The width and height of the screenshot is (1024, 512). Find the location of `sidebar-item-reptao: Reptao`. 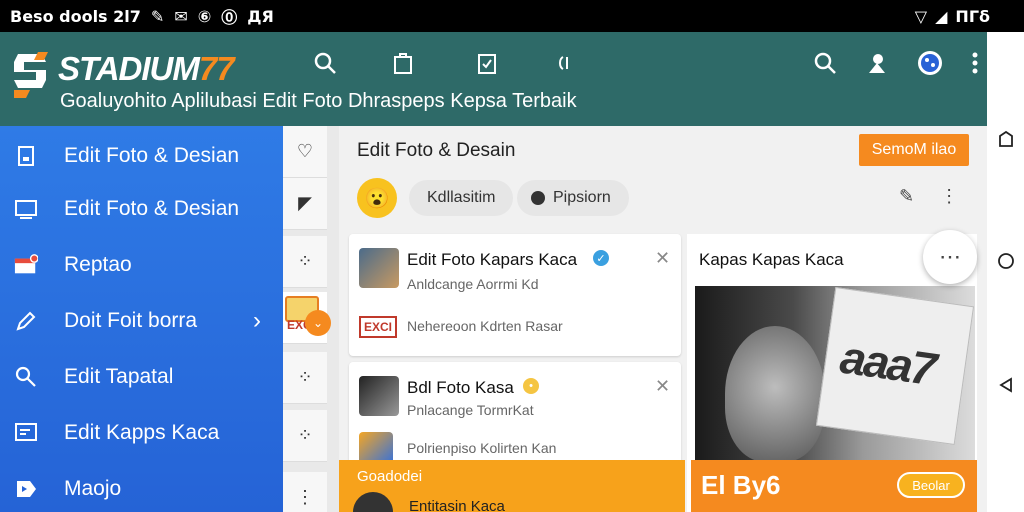

sidebar-item-reptao: Reptao is located at coordinates (141, 265).